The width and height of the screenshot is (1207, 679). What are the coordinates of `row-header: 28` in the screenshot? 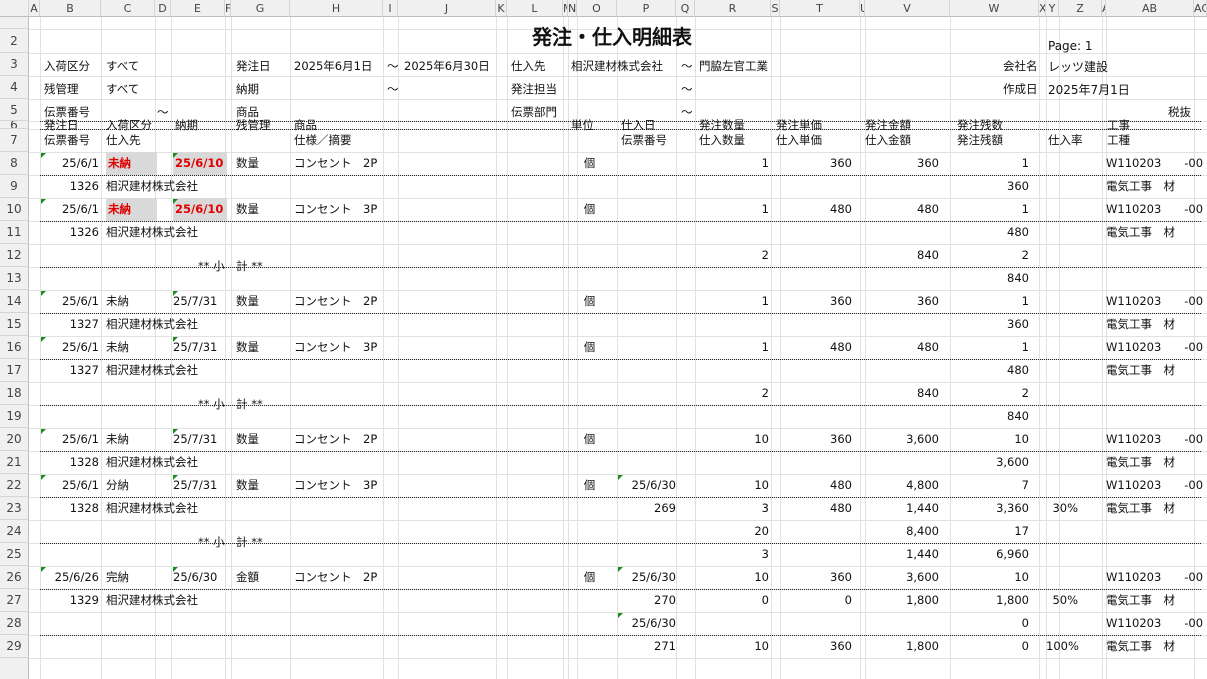 It's located at (14, 623).